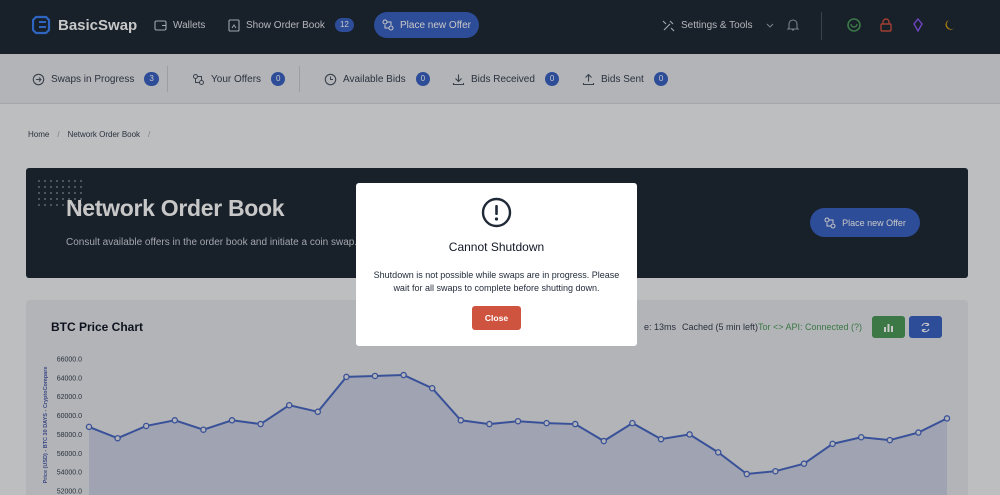 Image resolution: width=1000 pixels, height=495 pixels. Describe the element at coordinates (496, 212) in the screenshot. I see `exclamation-circle-icon` at that location.